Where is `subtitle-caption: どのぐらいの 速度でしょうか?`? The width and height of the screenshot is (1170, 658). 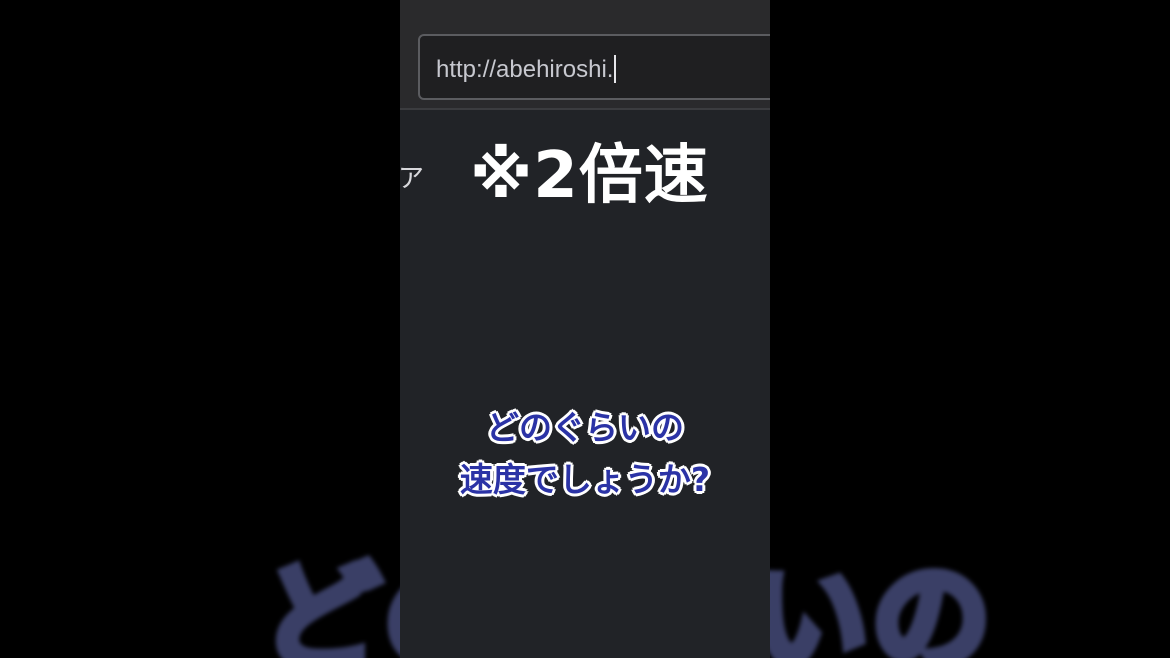
subtitle-caption: どのぐらいの 速度でしょうか? is located at coordinates (585, 454).